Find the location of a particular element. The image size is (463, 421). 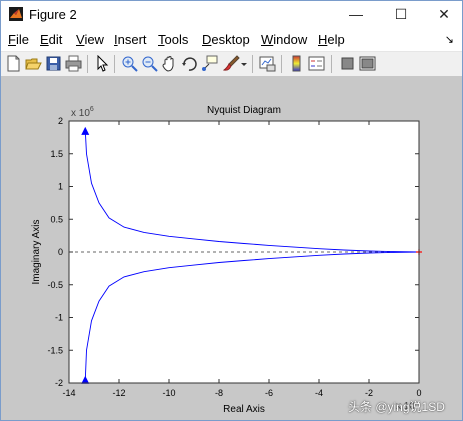

close-icon: ✕ is located at coordinates (444, 13).